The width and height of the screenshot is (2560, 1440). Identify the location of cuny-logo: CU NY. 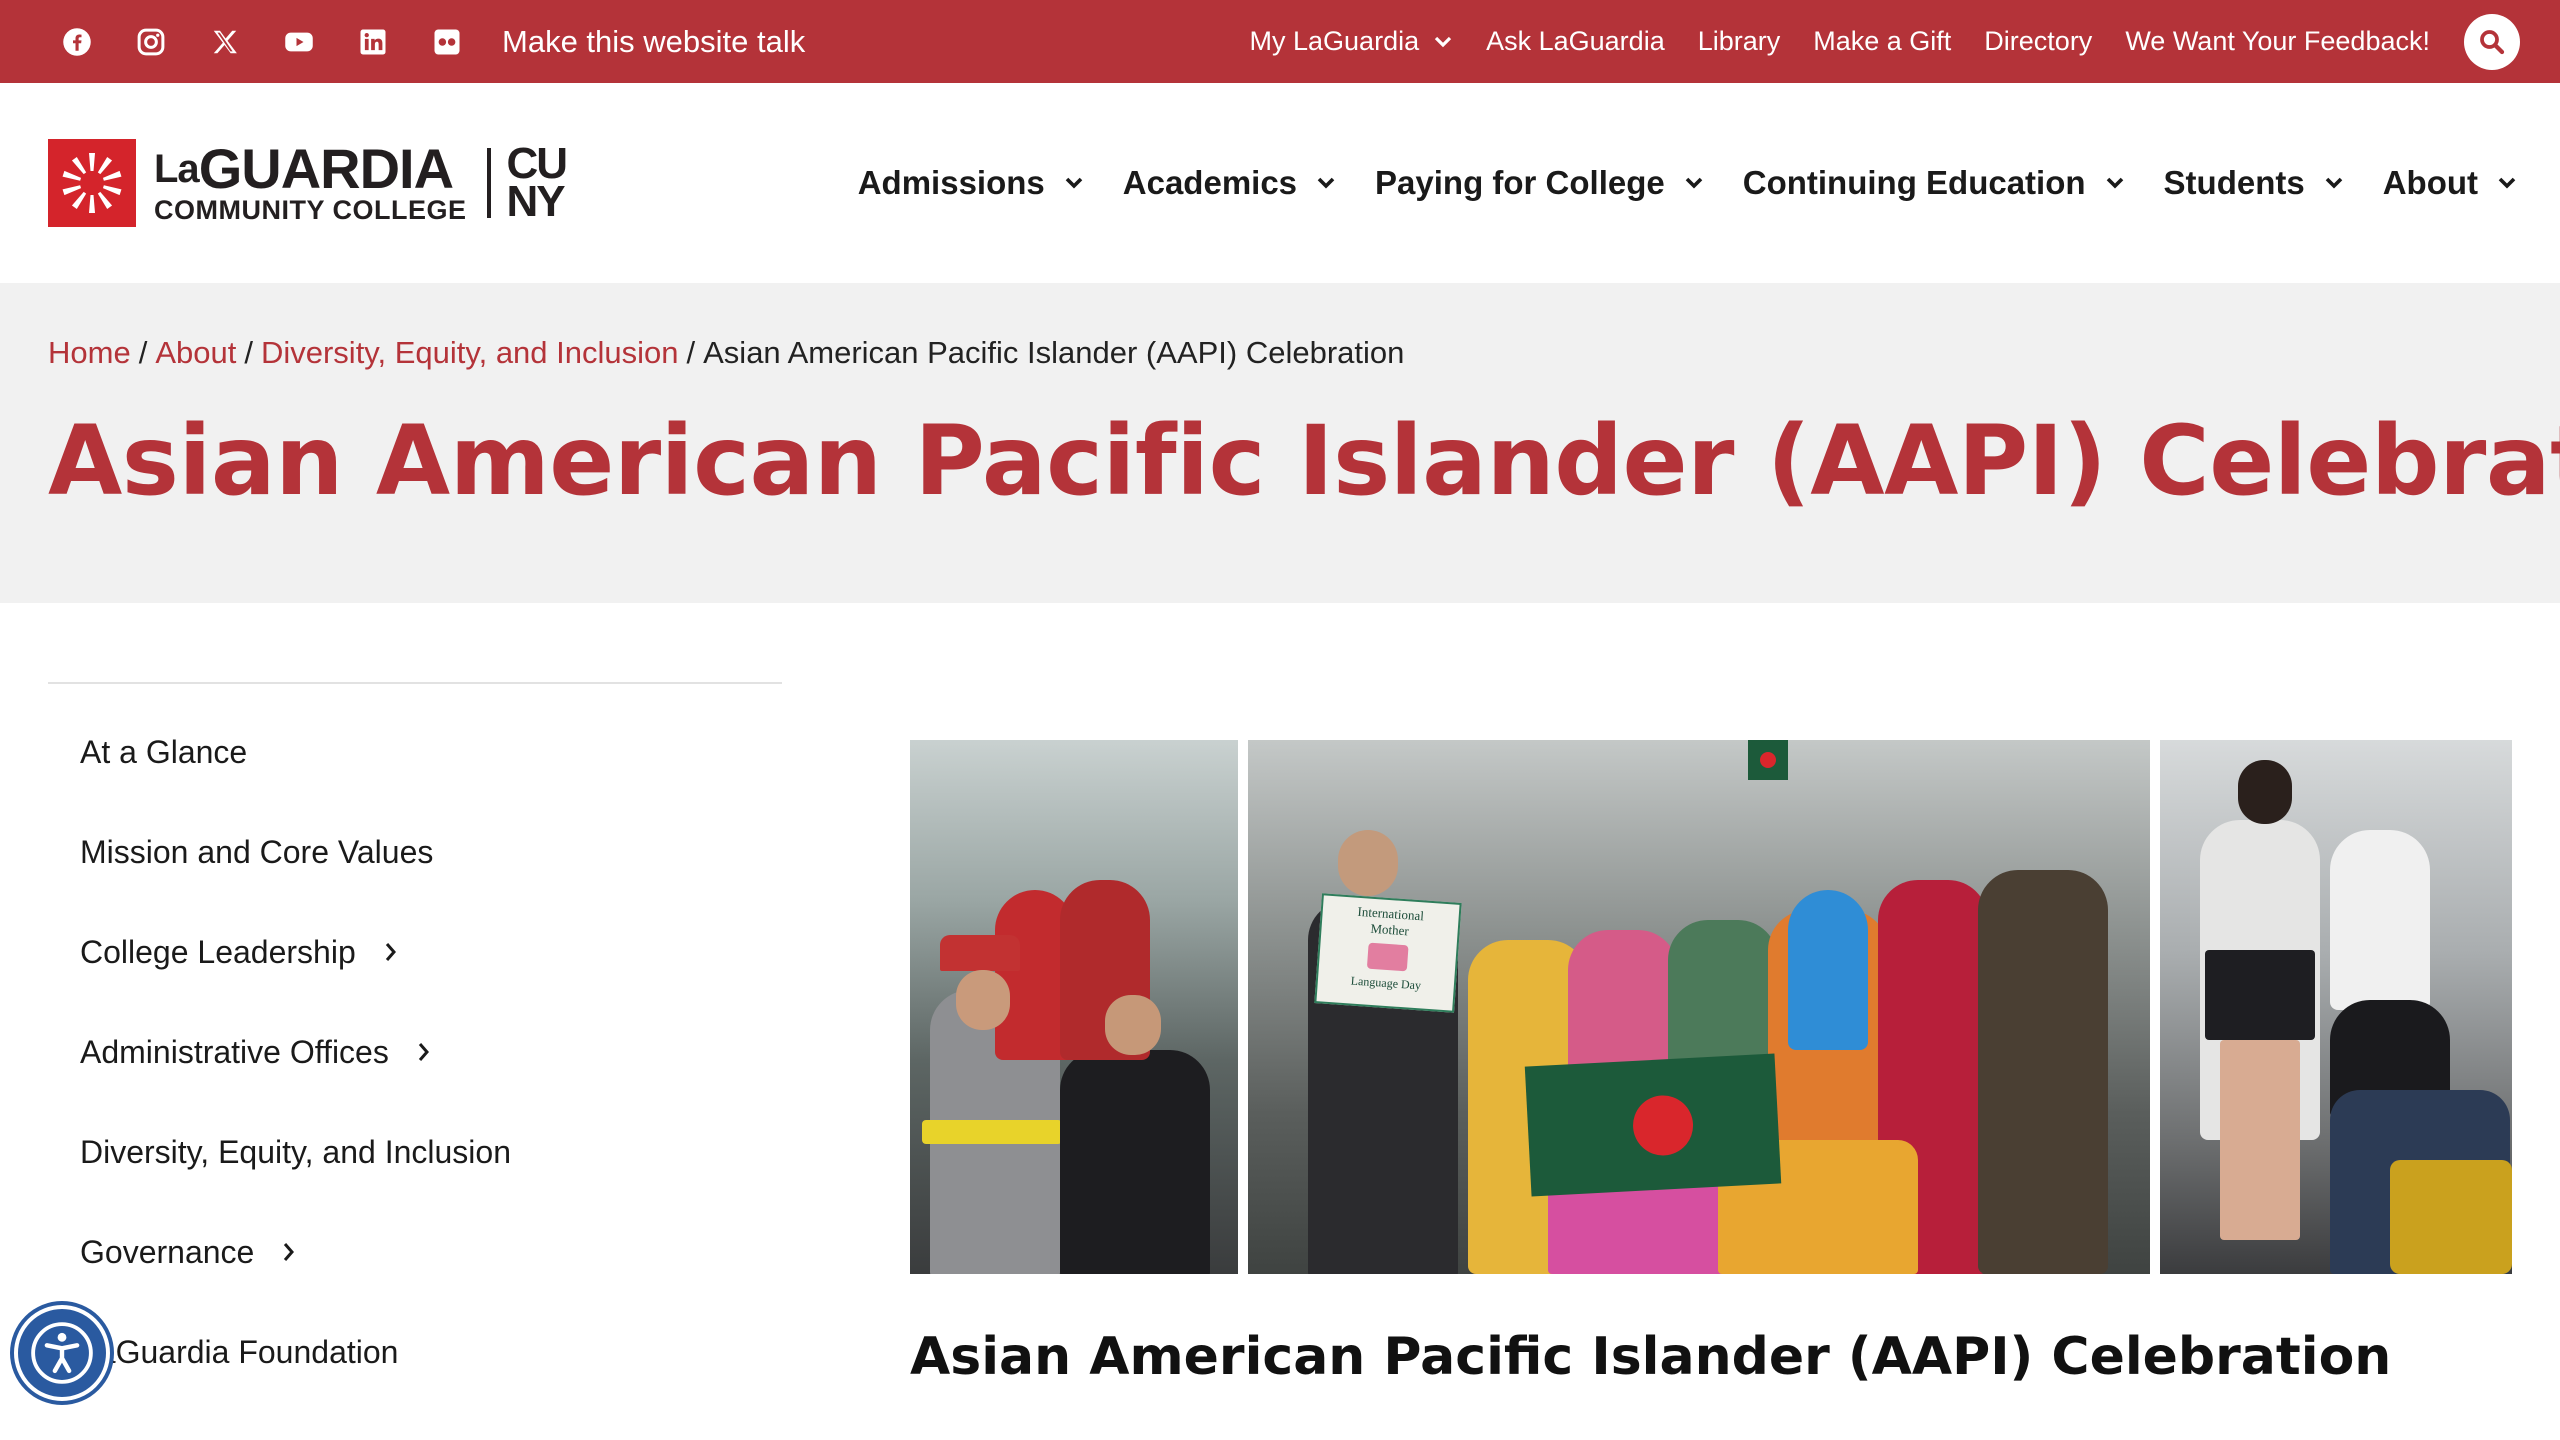
(537, 184).